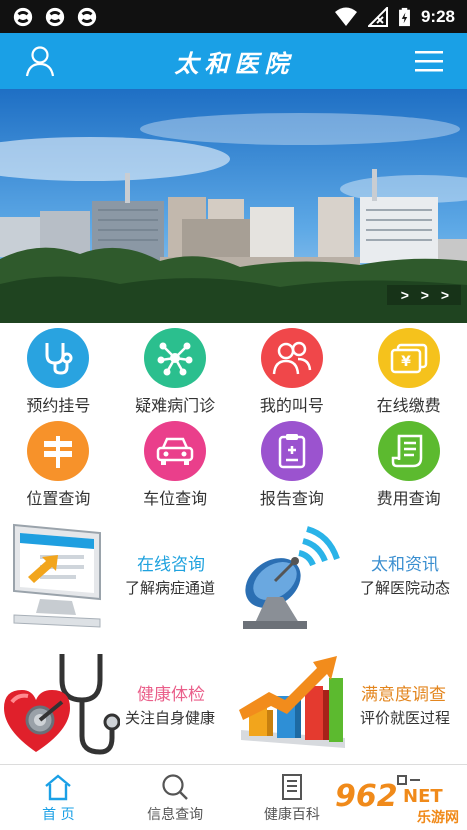 The width and height of the screenshot is (467, 830). Describe the element at coordinates (291, 815) in the screenshot. I see `nav-label: 健康百科` at that location.